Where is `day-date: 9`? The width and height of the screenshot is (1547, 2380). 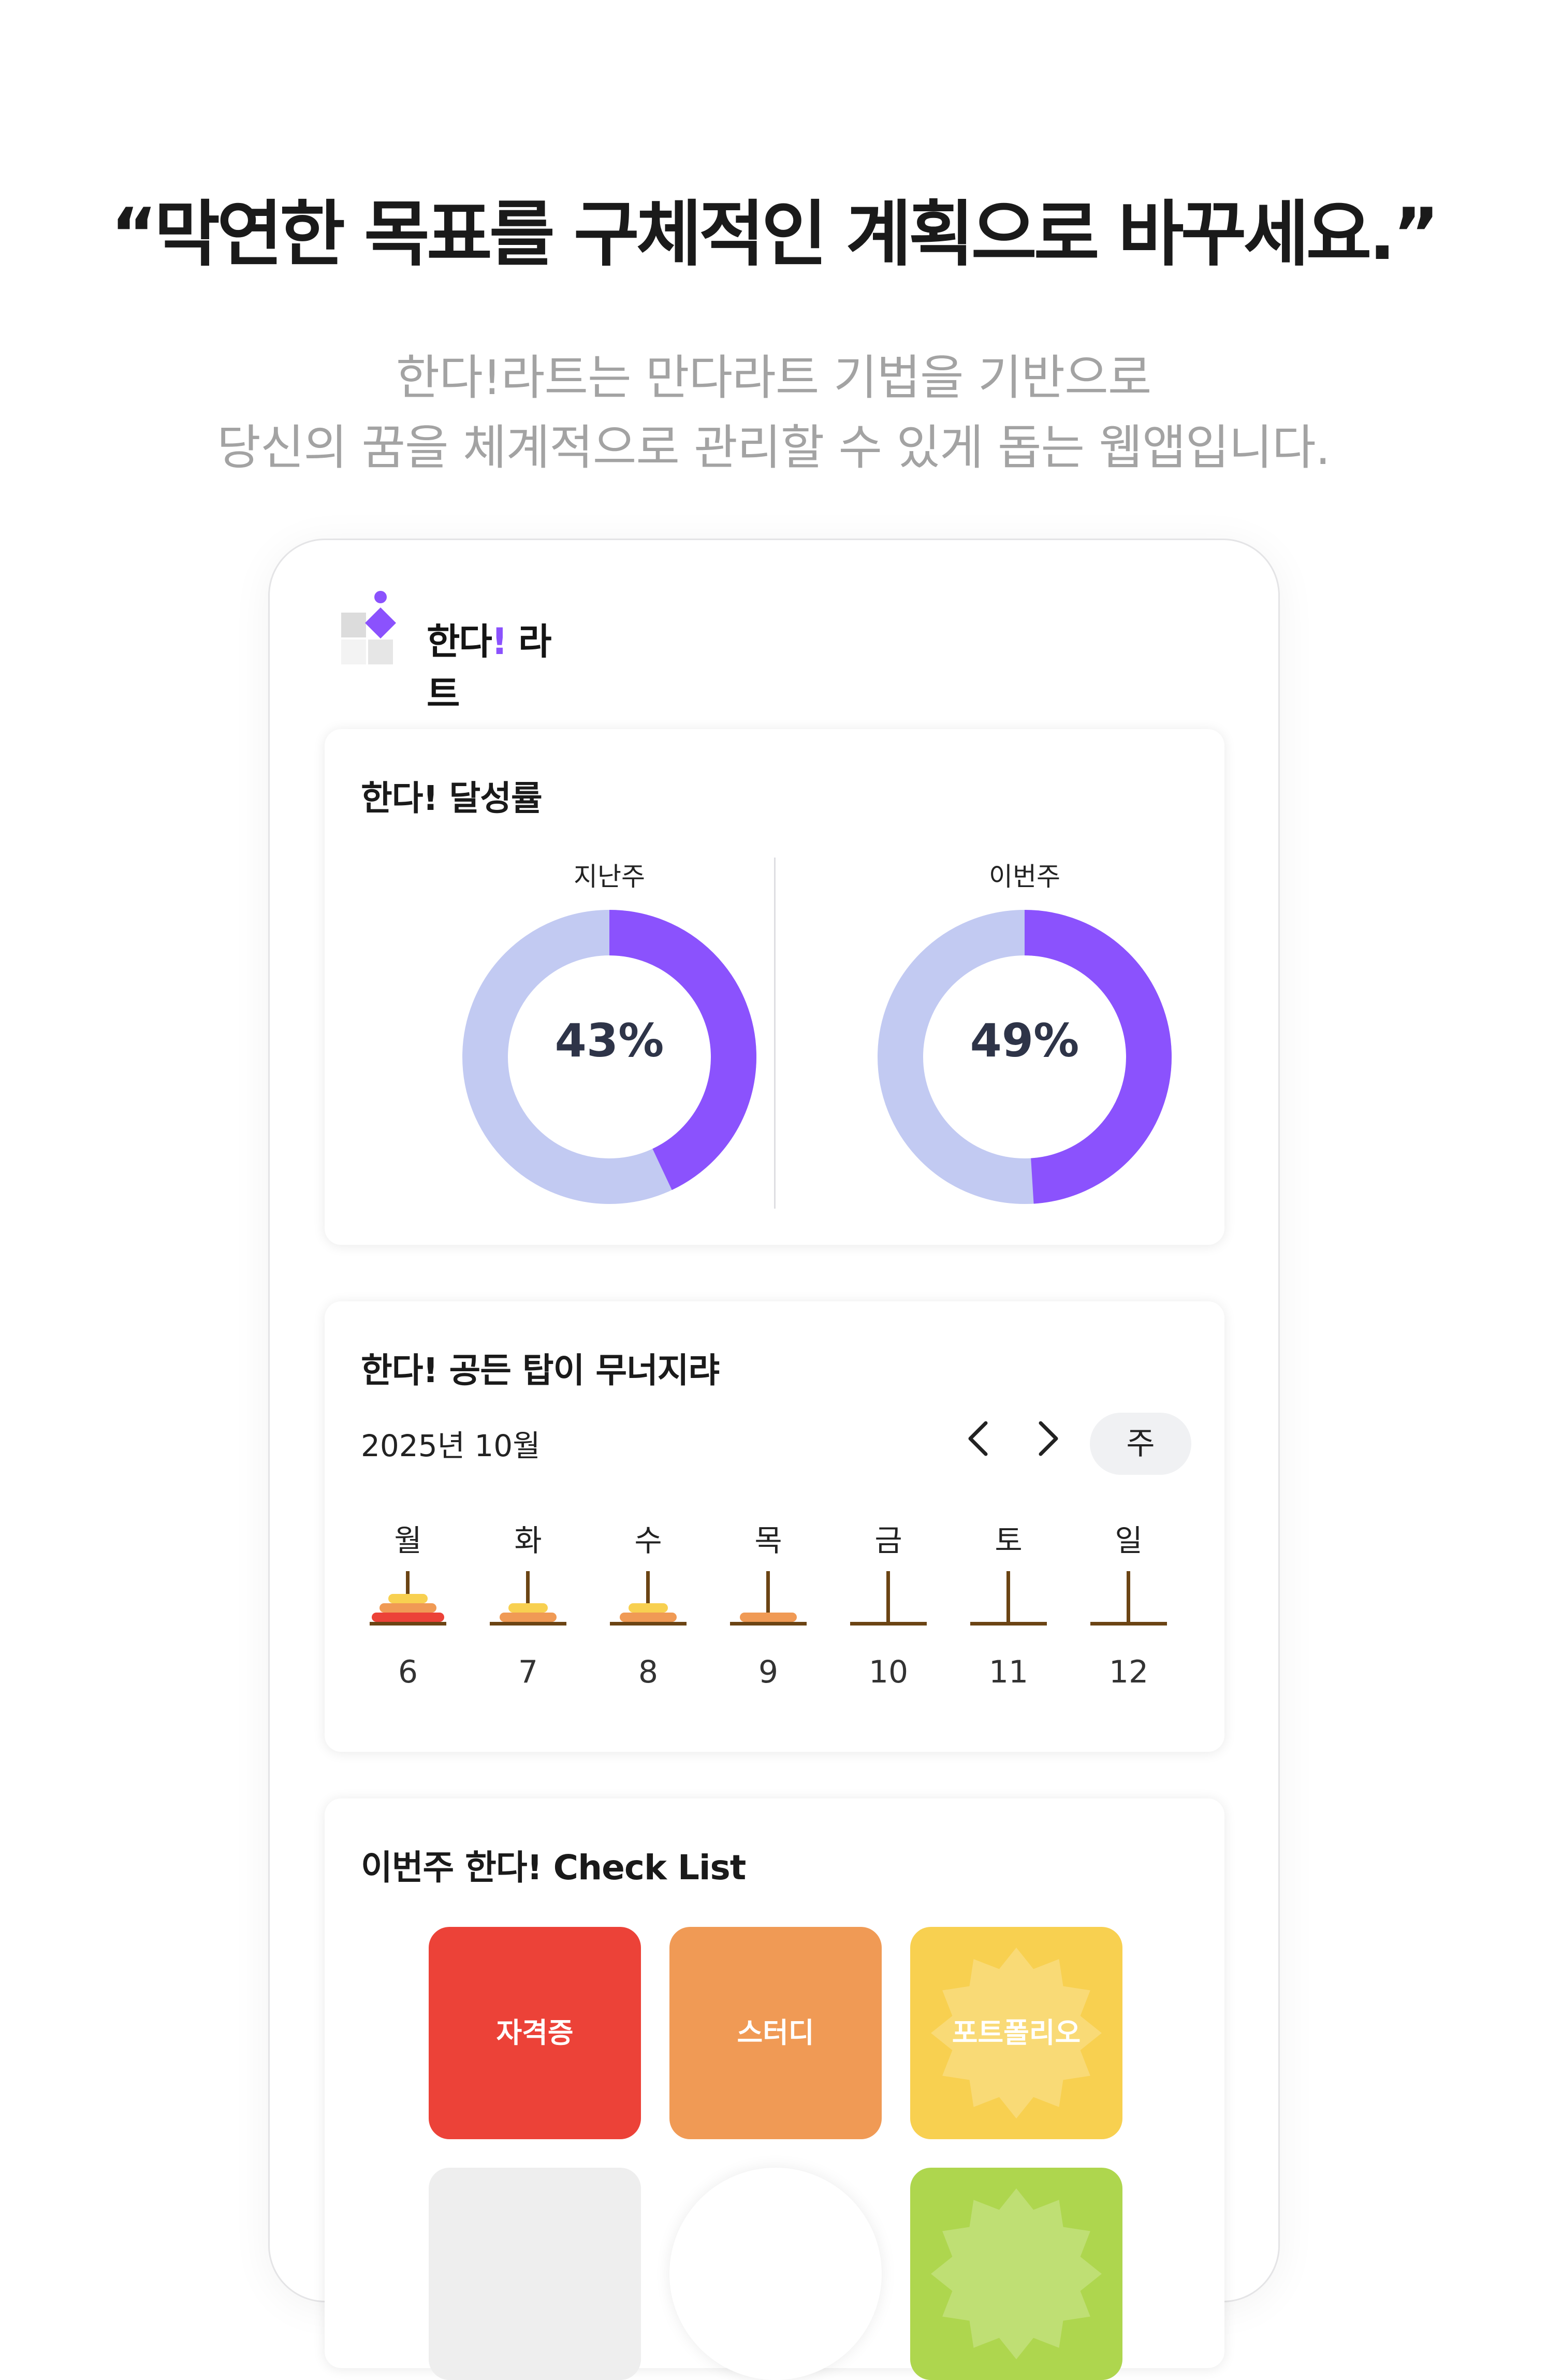
day-date: 9 is located at coordinates (768, 1672).